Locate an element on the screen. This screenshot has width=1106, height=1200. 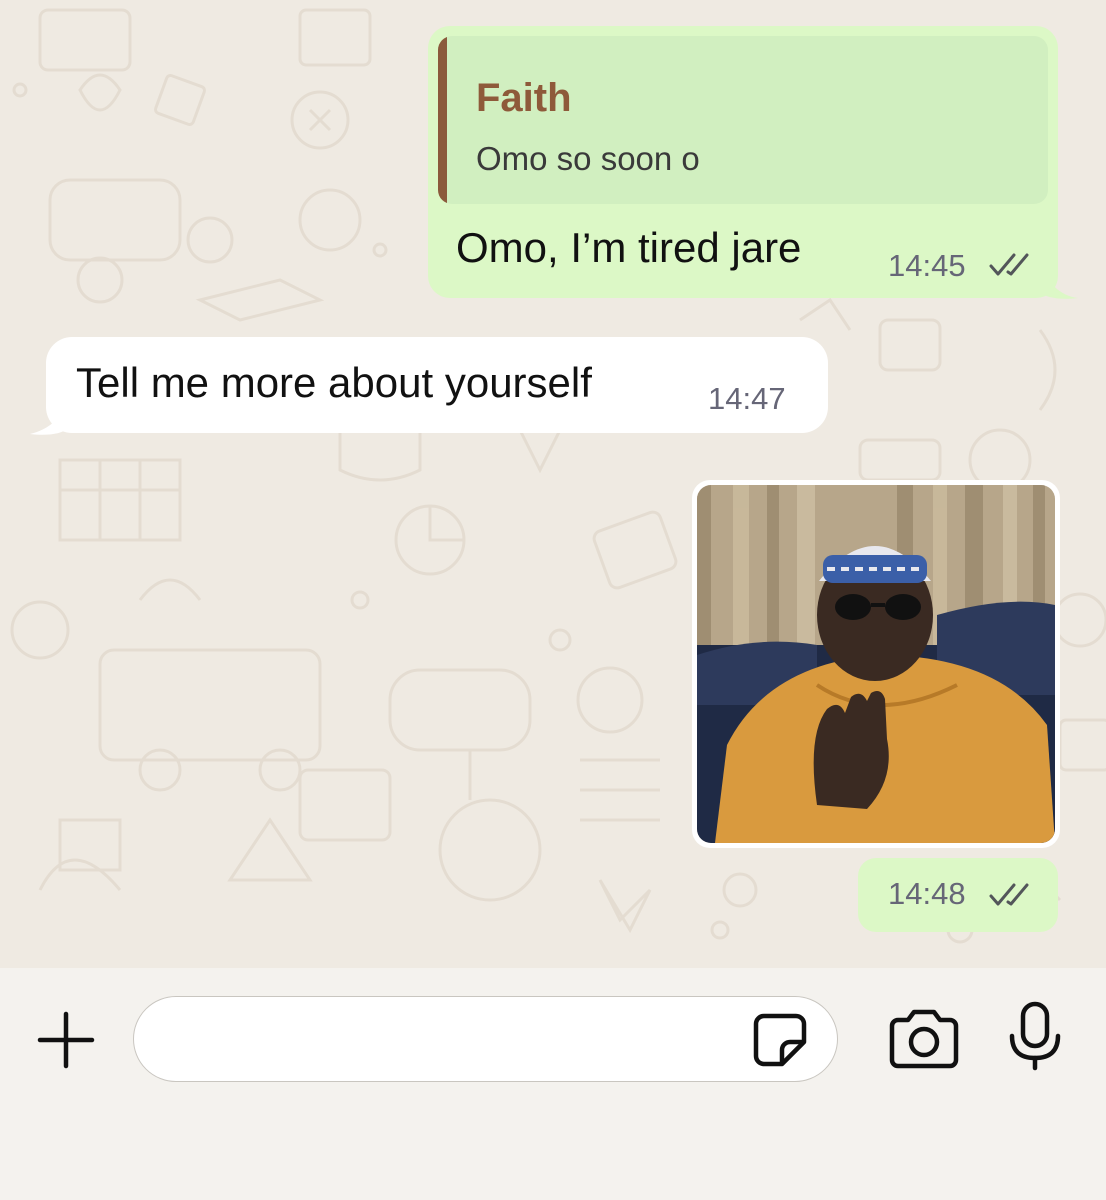
camera-icon is located at coordinates (924, 1039).